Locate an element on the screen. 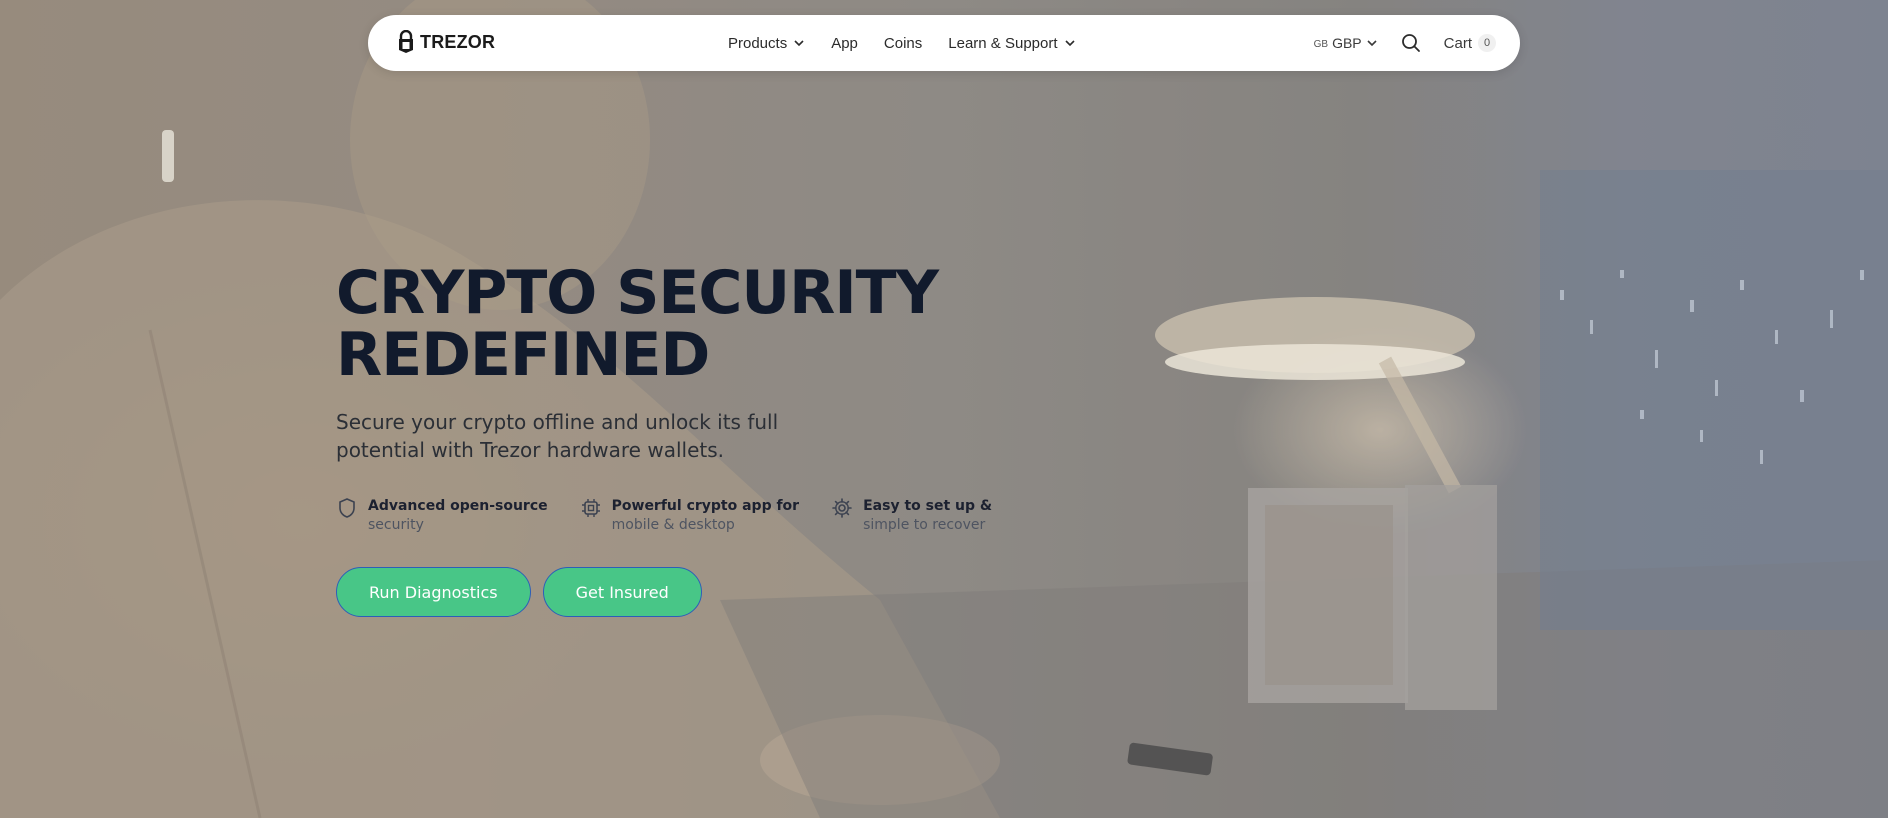  hero-title: CRYPTO SECURITY REDEFINED is located at coordinates (696, 324).